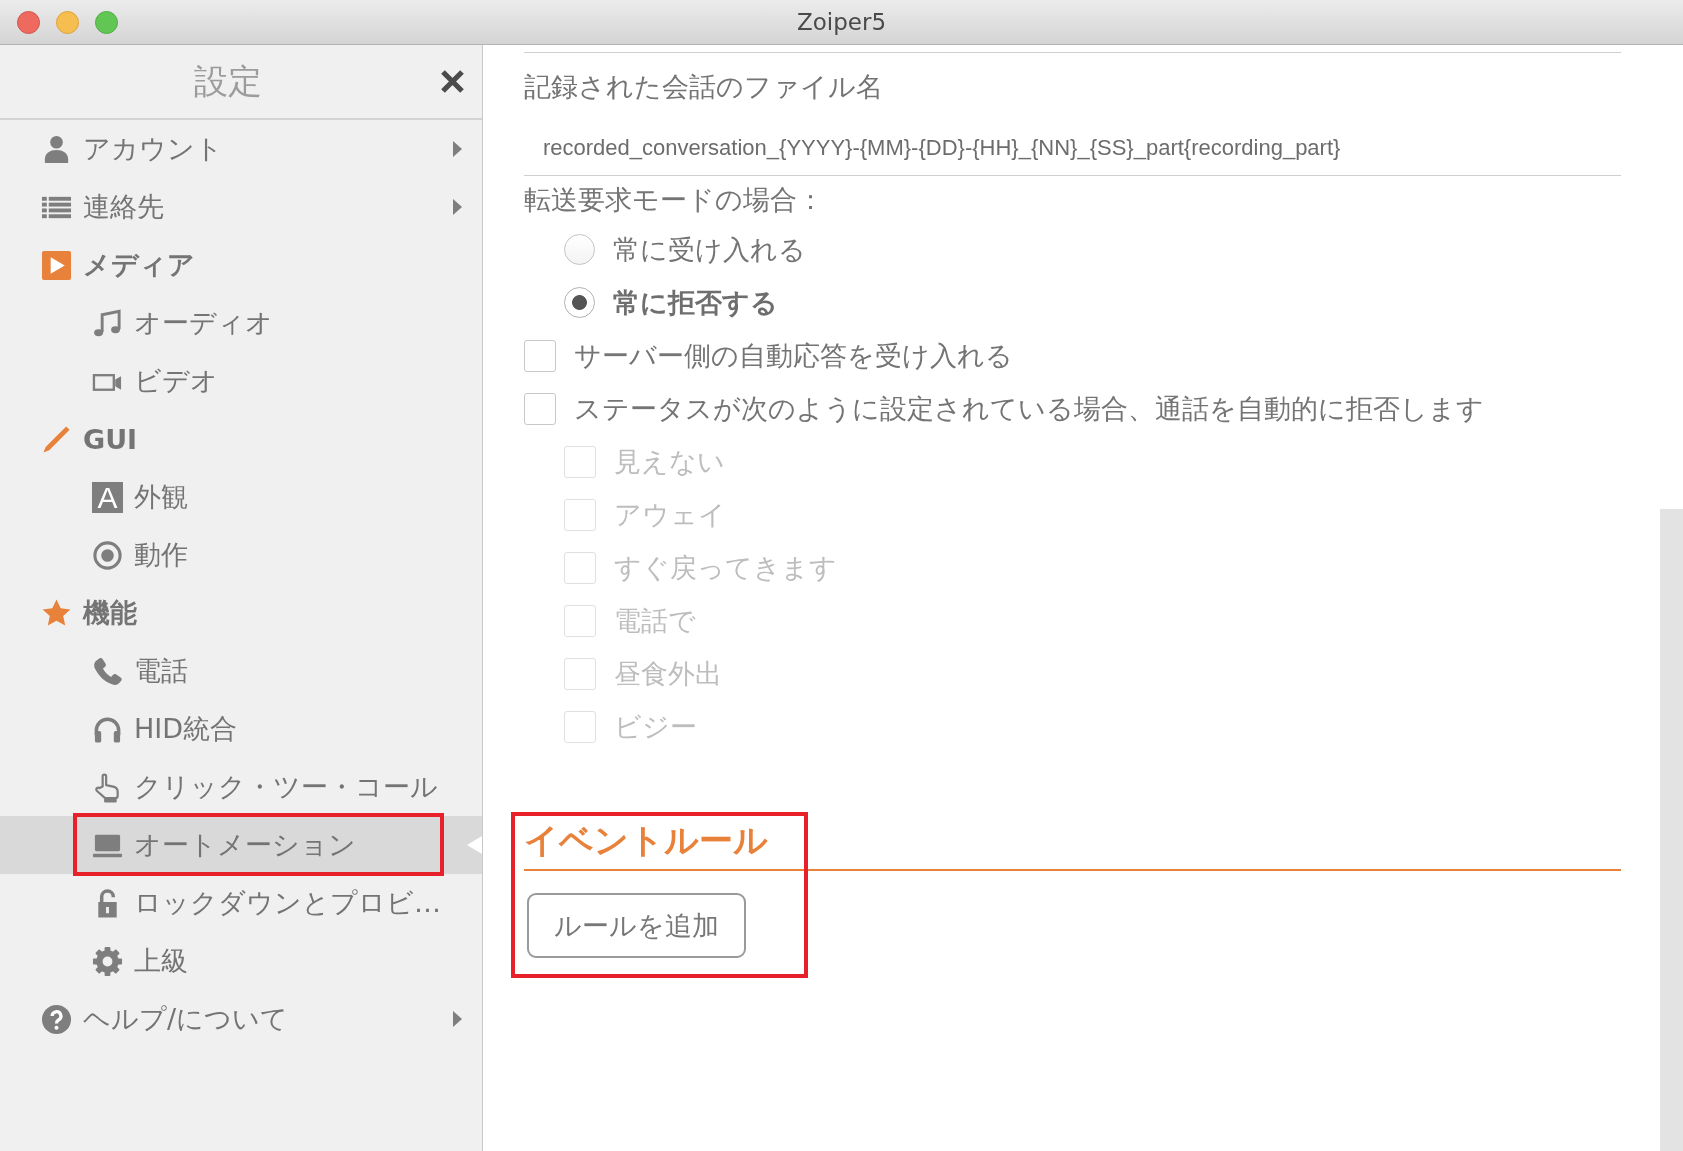  I want to click on sidebar-item: GUI, so click(241, 439).